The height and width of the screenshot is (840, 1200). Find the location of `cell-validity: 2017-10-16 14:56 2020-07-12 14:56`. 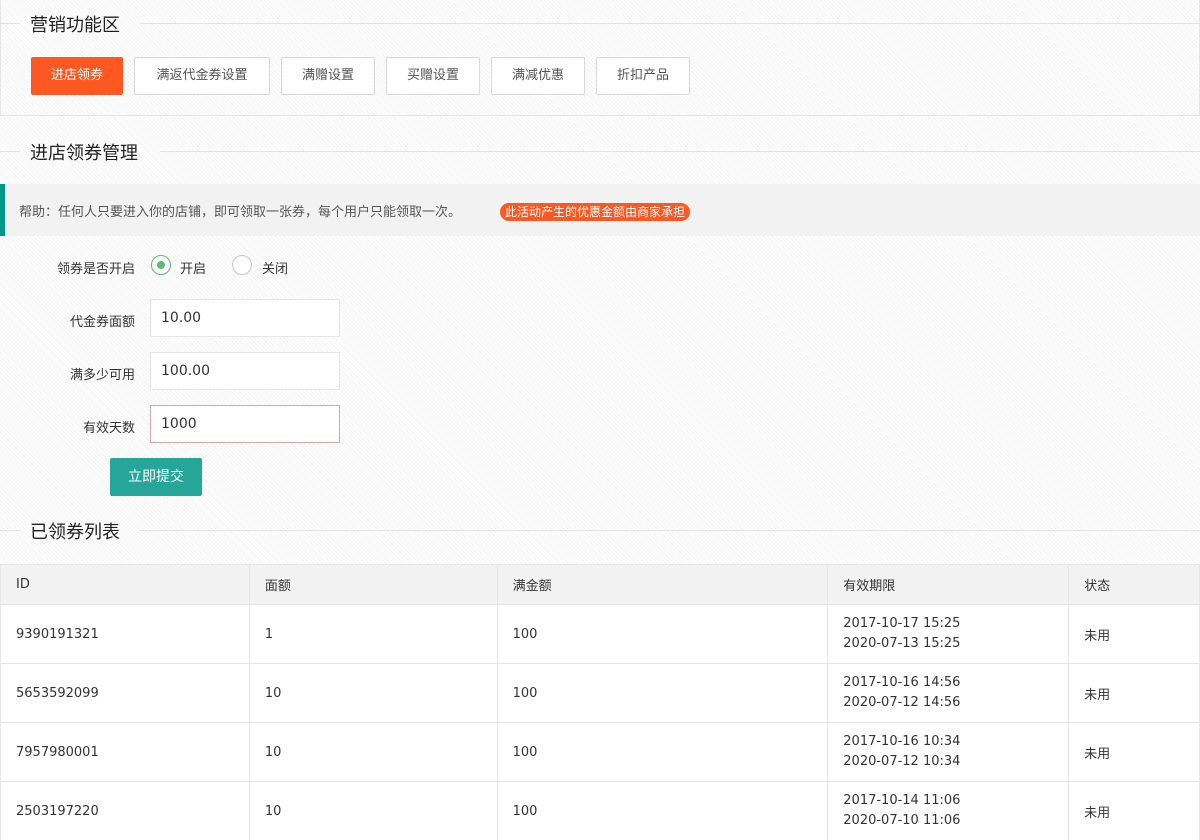

cell-validity: 2017-10-16 14:56 2020-07-12 14:56 is located at coordinates (948, 693).